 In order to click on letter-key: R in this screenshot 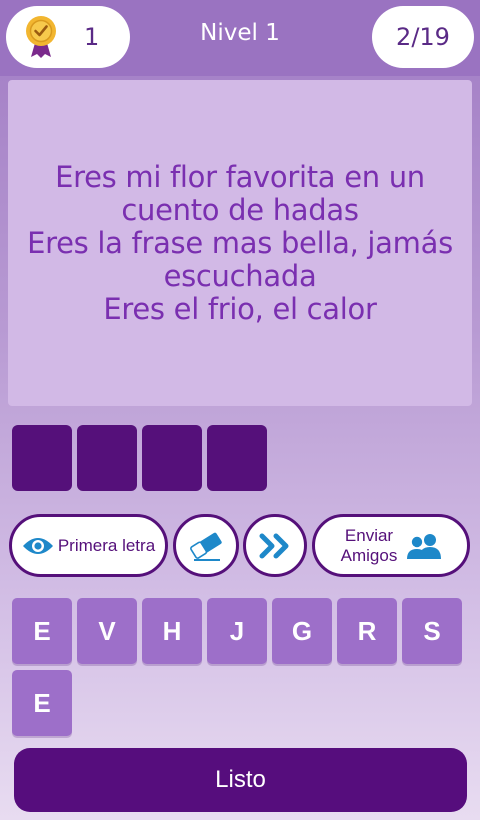, I will do `click(367, 631)`.